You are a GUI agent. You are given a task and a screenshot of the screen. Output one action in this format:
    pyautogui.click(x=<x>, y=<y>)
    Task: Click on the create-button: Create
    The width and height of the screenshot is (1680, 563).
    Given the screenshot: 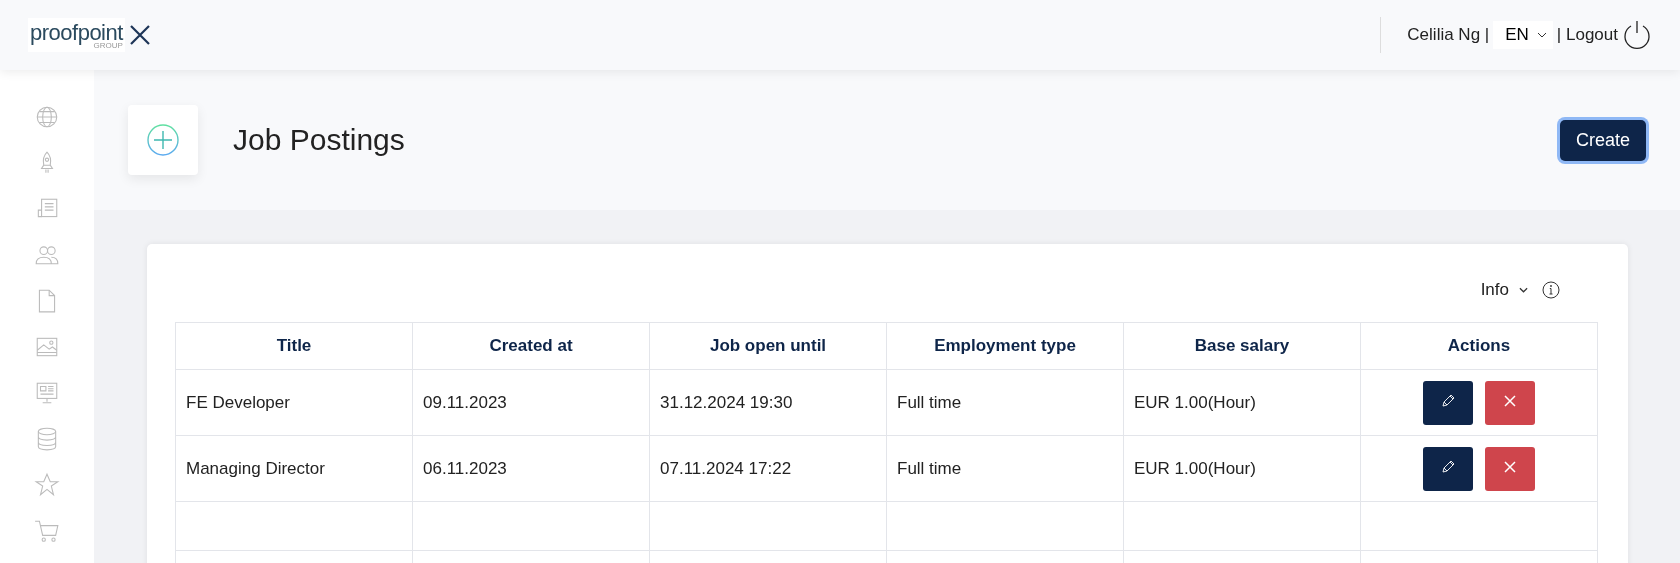 What is the action you would take?
    pyautogui.click(x=1602, y=140)
    